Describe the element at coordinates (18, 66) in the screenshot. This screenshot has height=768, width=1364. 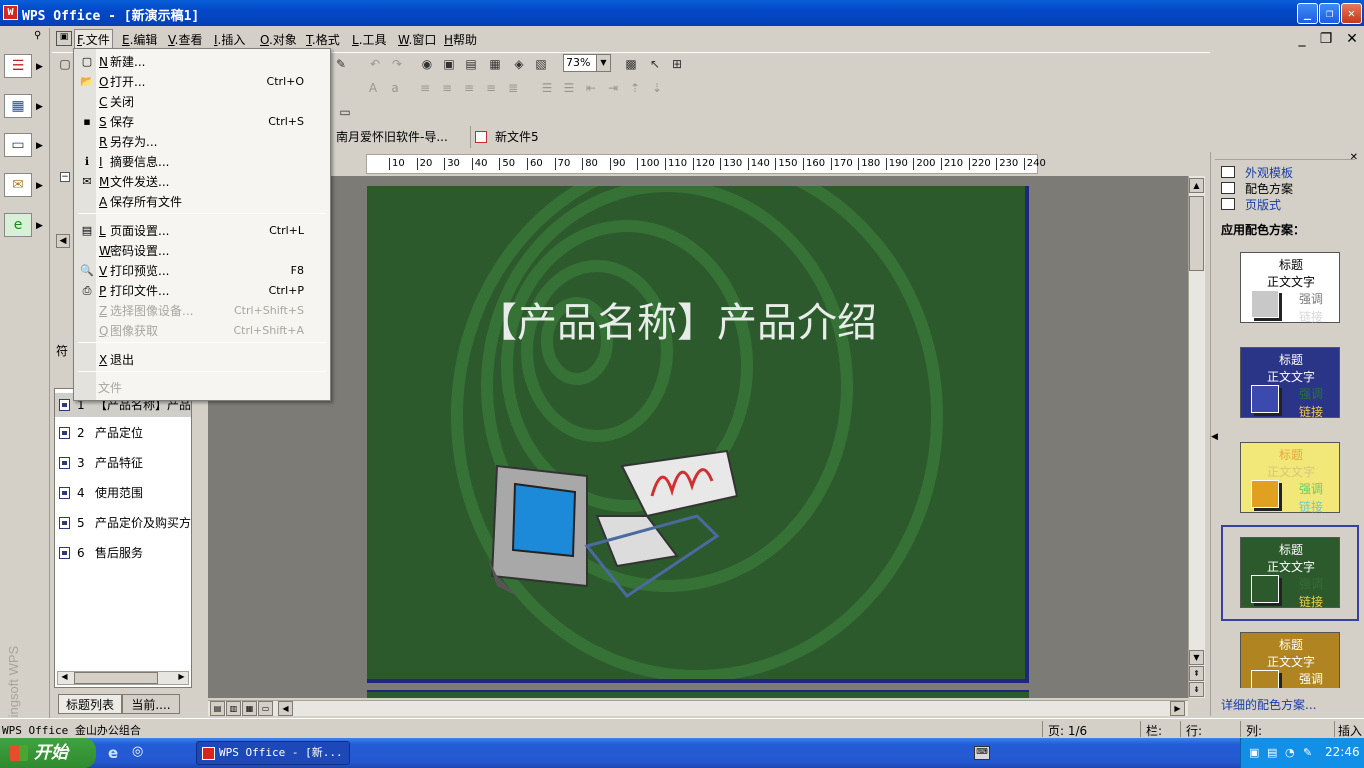
I see `wps-writer-icon: ☰` at that location.